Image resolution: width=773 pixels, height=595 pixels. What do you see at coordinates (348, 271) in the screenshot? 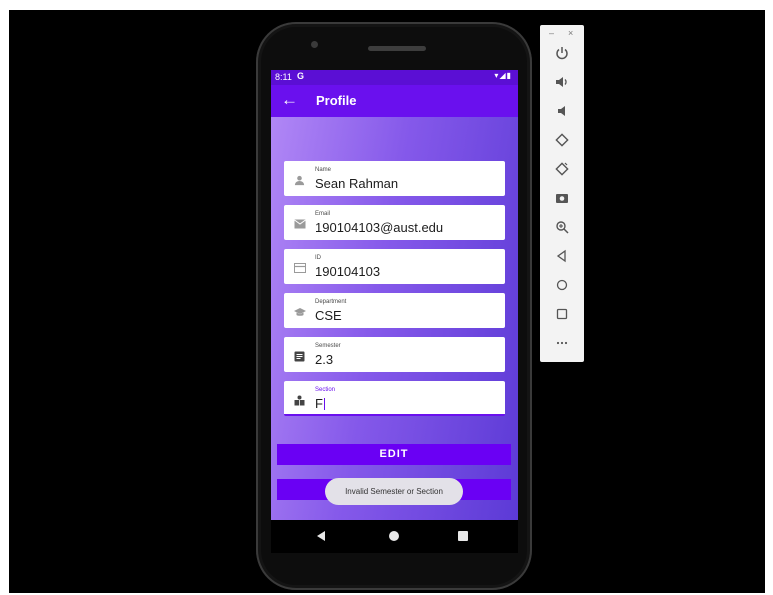
I see `id-value: 190104103` at bounding box center [348, 271].